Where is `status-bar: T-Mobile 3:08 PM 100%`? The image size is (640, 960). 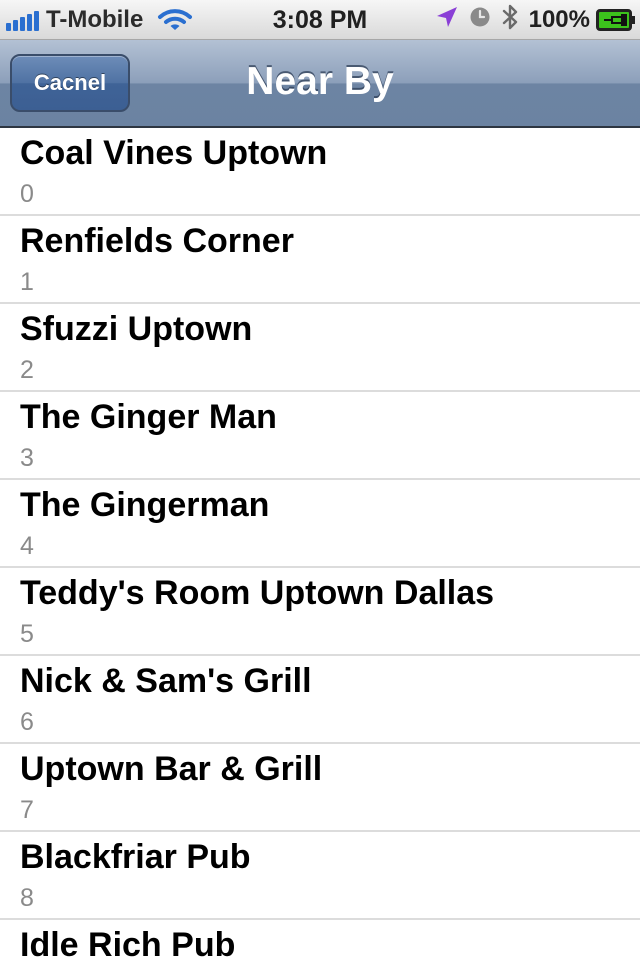 status-bar: T-Mobile 3:08 PM 100% is located at coordinates (320, 20).